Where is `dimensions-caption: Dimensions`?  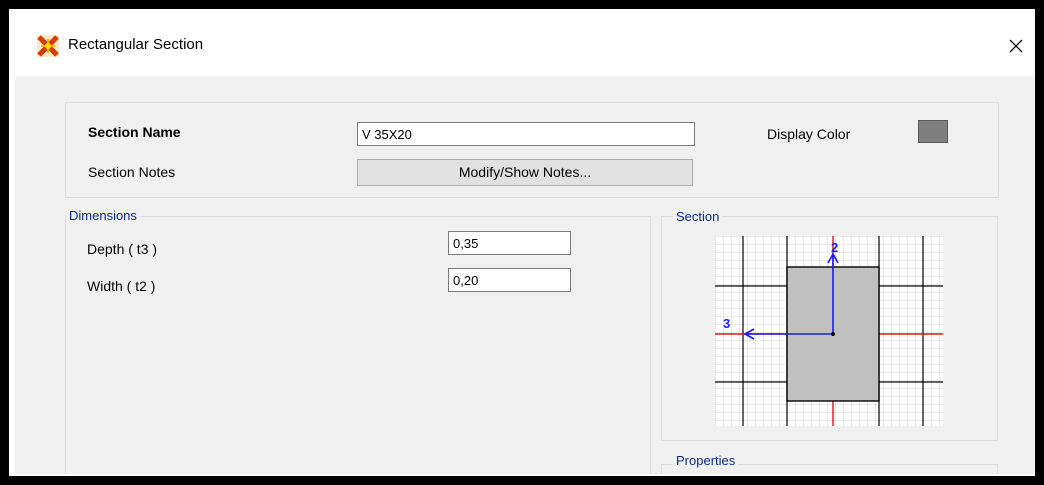
dimensions-caption: Dimensions is located at coordinates (103, 215).